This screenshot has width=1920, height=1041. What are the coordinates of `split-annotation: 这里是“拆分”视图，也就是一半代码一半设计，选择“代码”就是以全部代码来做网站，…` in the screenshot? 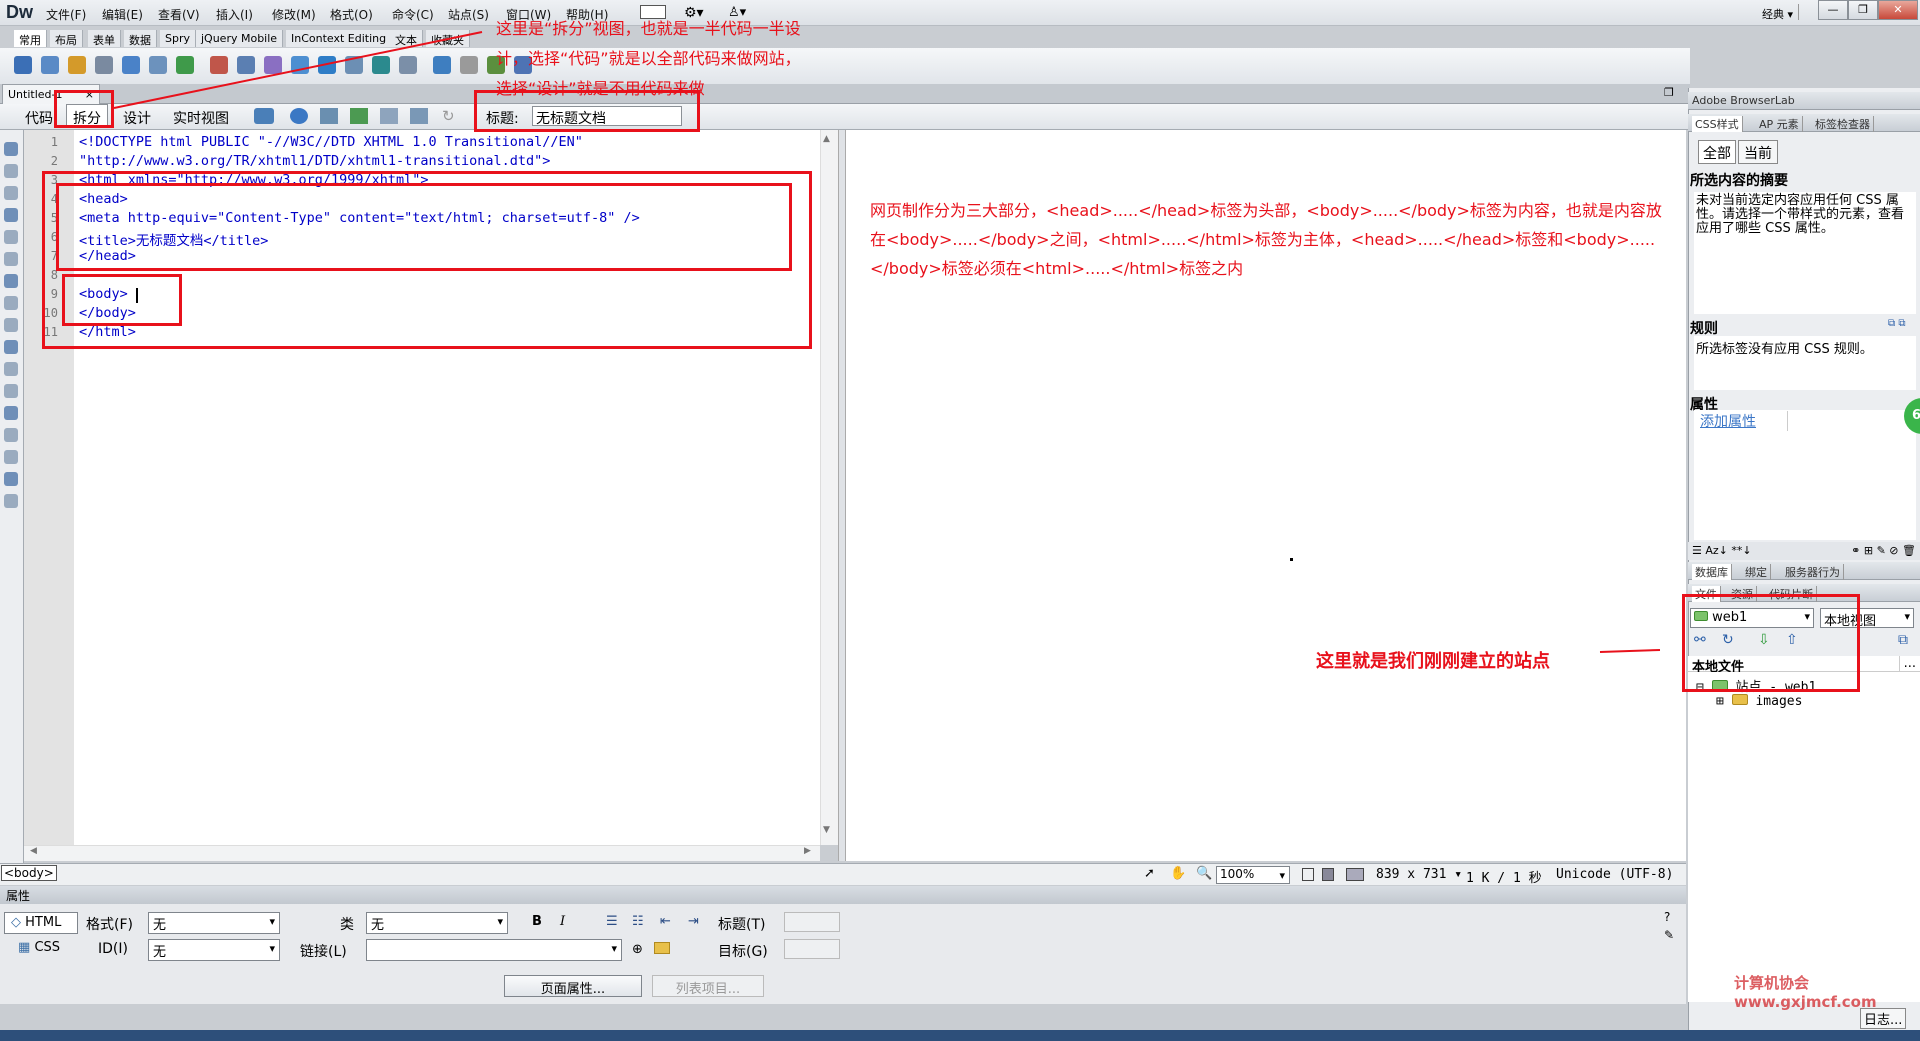 It's located at (648, 58).